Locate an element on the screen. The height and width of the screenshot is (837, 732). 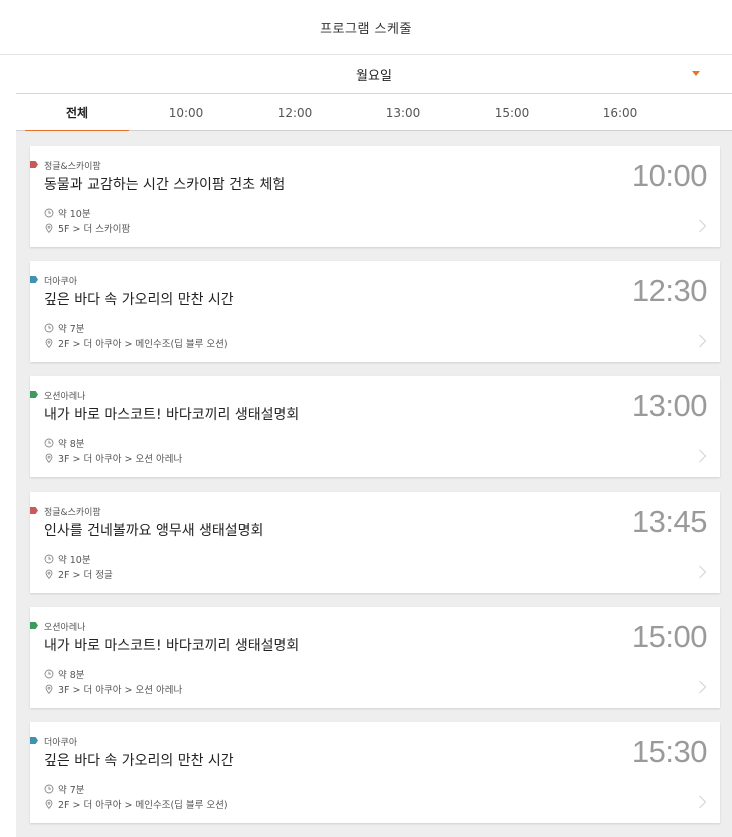
program-time: 15:30 is located at coordinates (669, 751).